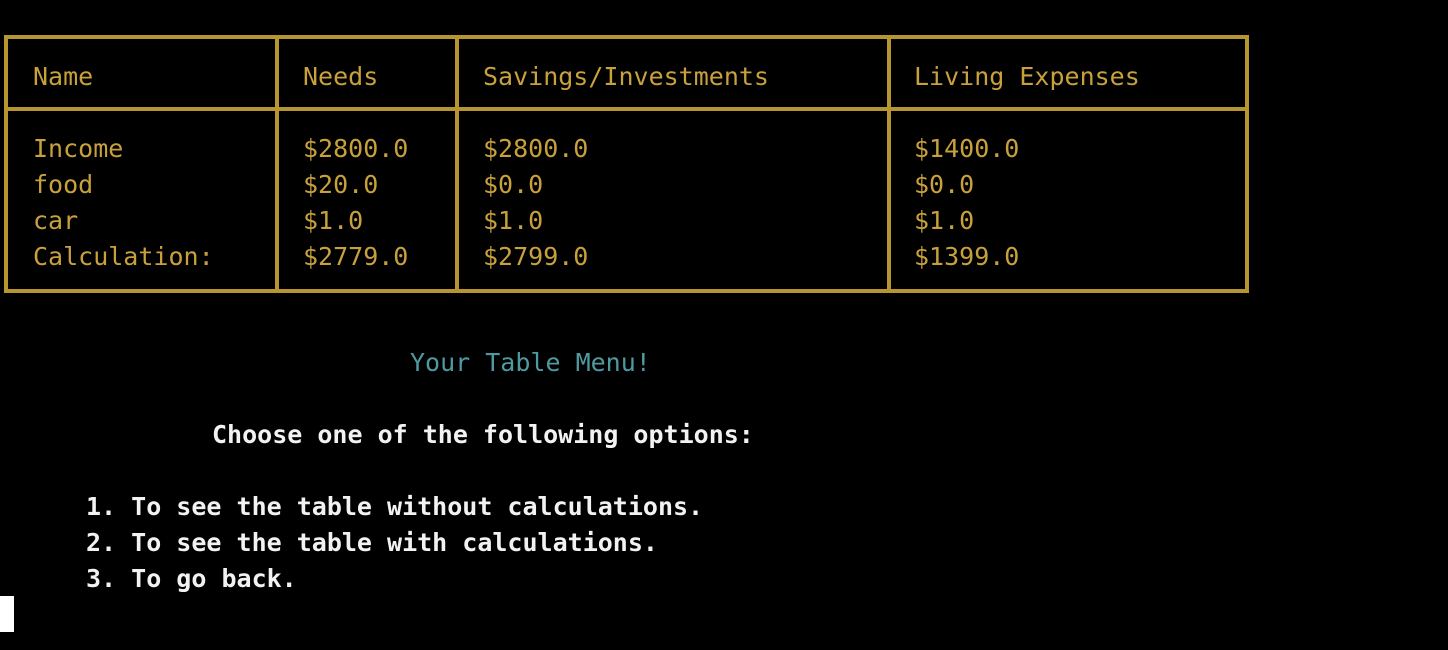  Describe the element at coordinates (63, 184) in the screenshot. I see `table-cell-name: food` at that location.